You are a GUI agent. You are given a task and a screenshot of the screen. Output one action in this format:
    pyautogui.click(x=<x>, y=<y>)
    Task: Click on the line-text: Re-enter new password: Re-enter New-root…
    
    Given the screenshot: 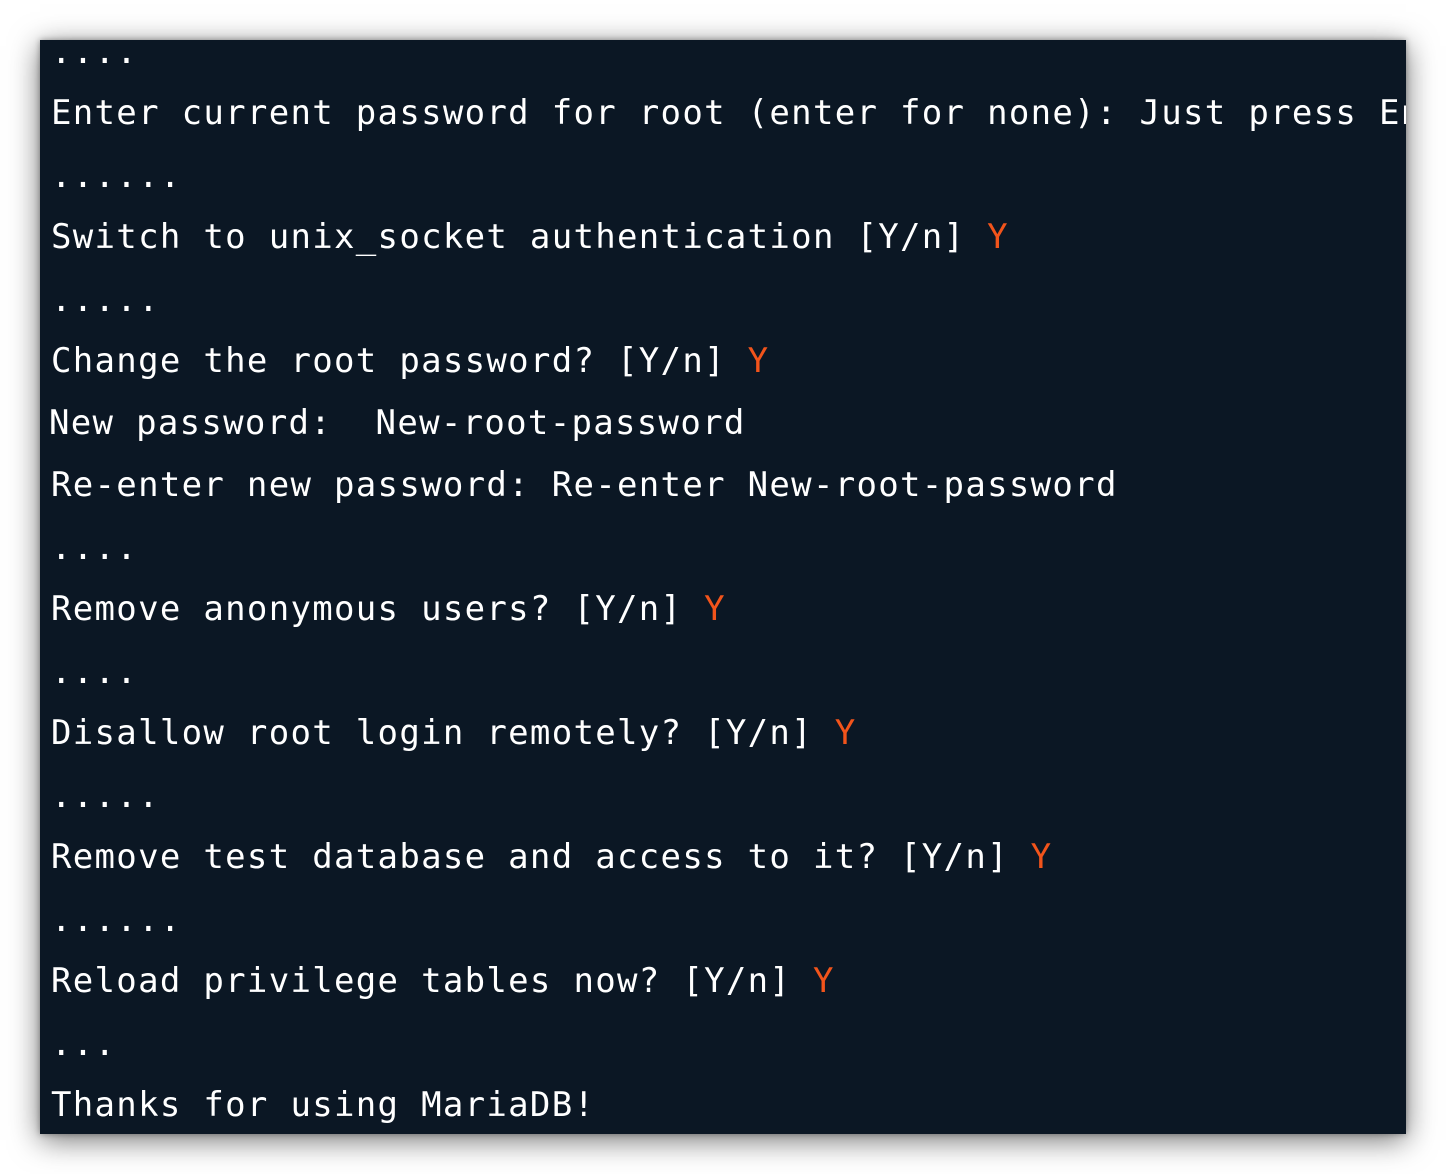 What is the action you would take?
    pyautogui.click(x=584, y=485)
    